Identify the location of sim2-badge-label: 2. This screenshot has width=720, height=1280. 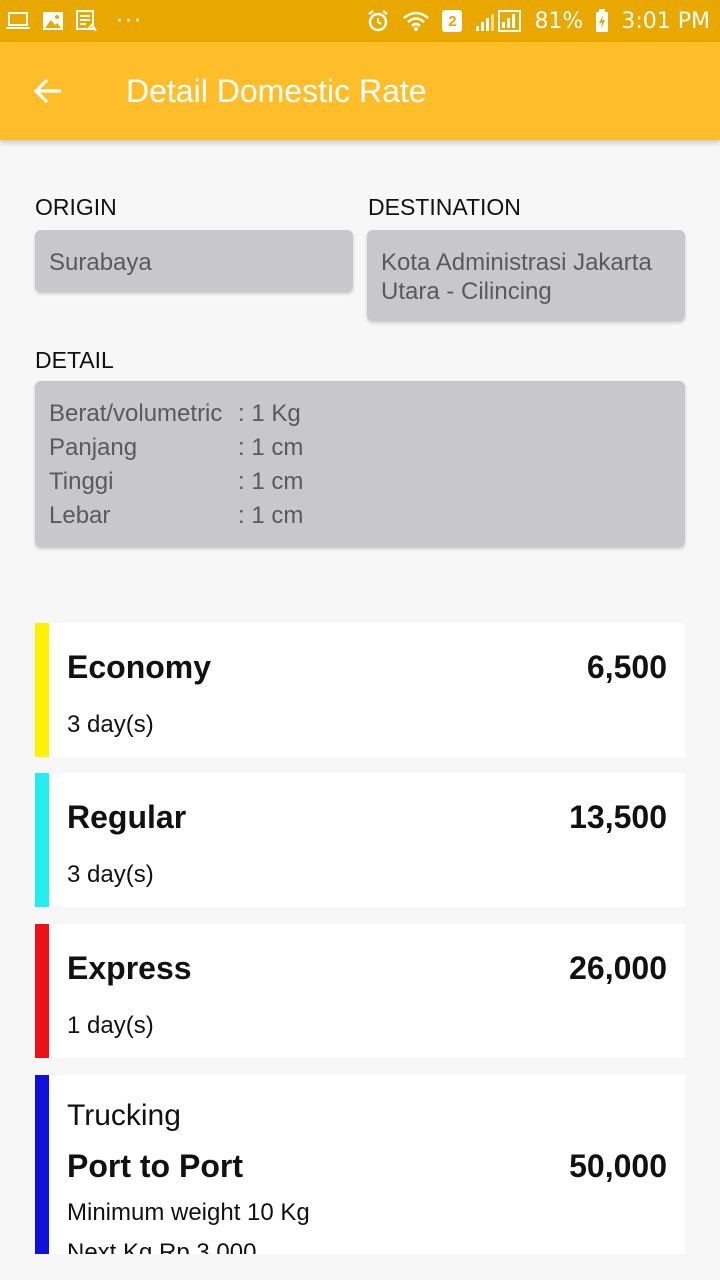
(452, 21).